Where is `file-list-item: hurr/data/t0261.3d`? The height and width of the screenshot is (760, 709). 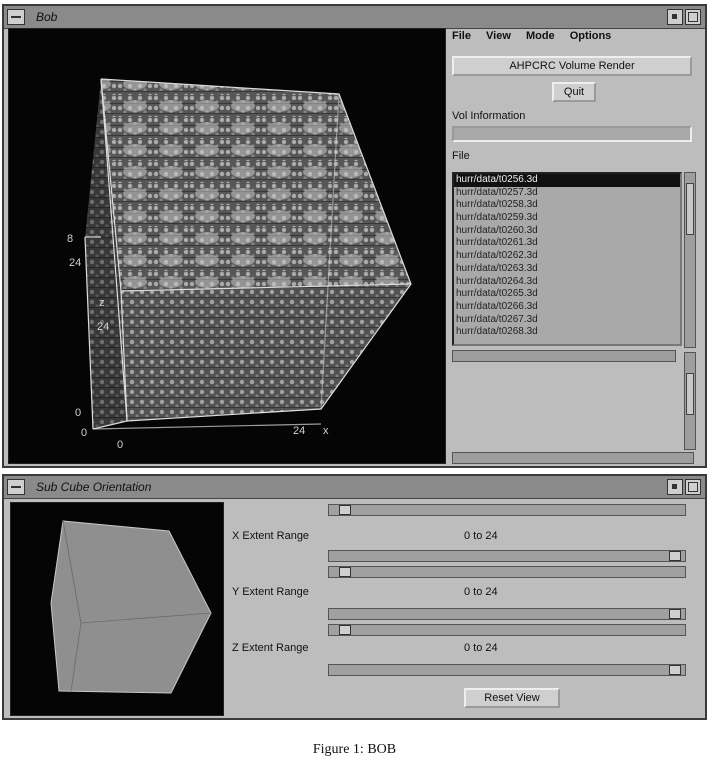
file-list-item: hurr/data/t0261.3d is located at coordinates (567, 243).